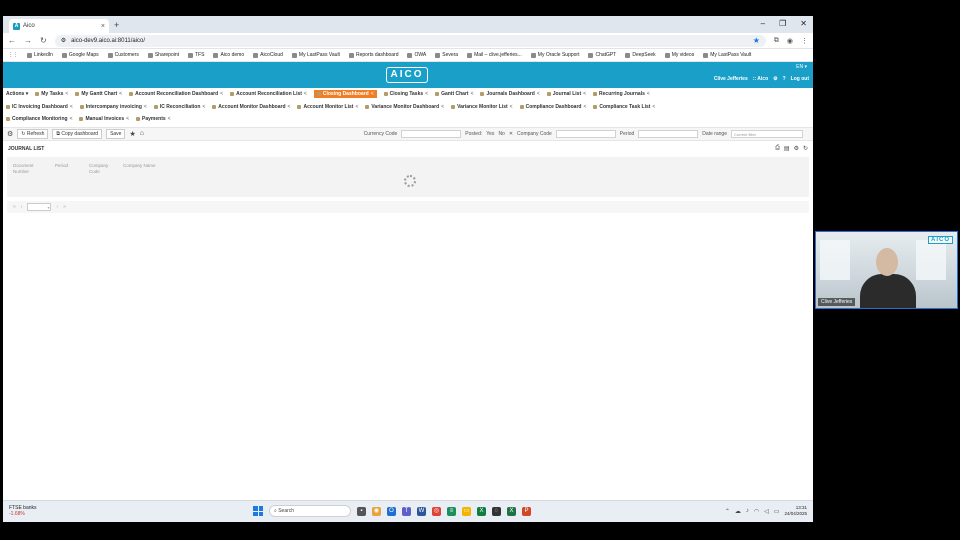  Describe the element at coordinates (13, 55) in the screenshot. I see `apps-icon: ⋮⋮` at that location.